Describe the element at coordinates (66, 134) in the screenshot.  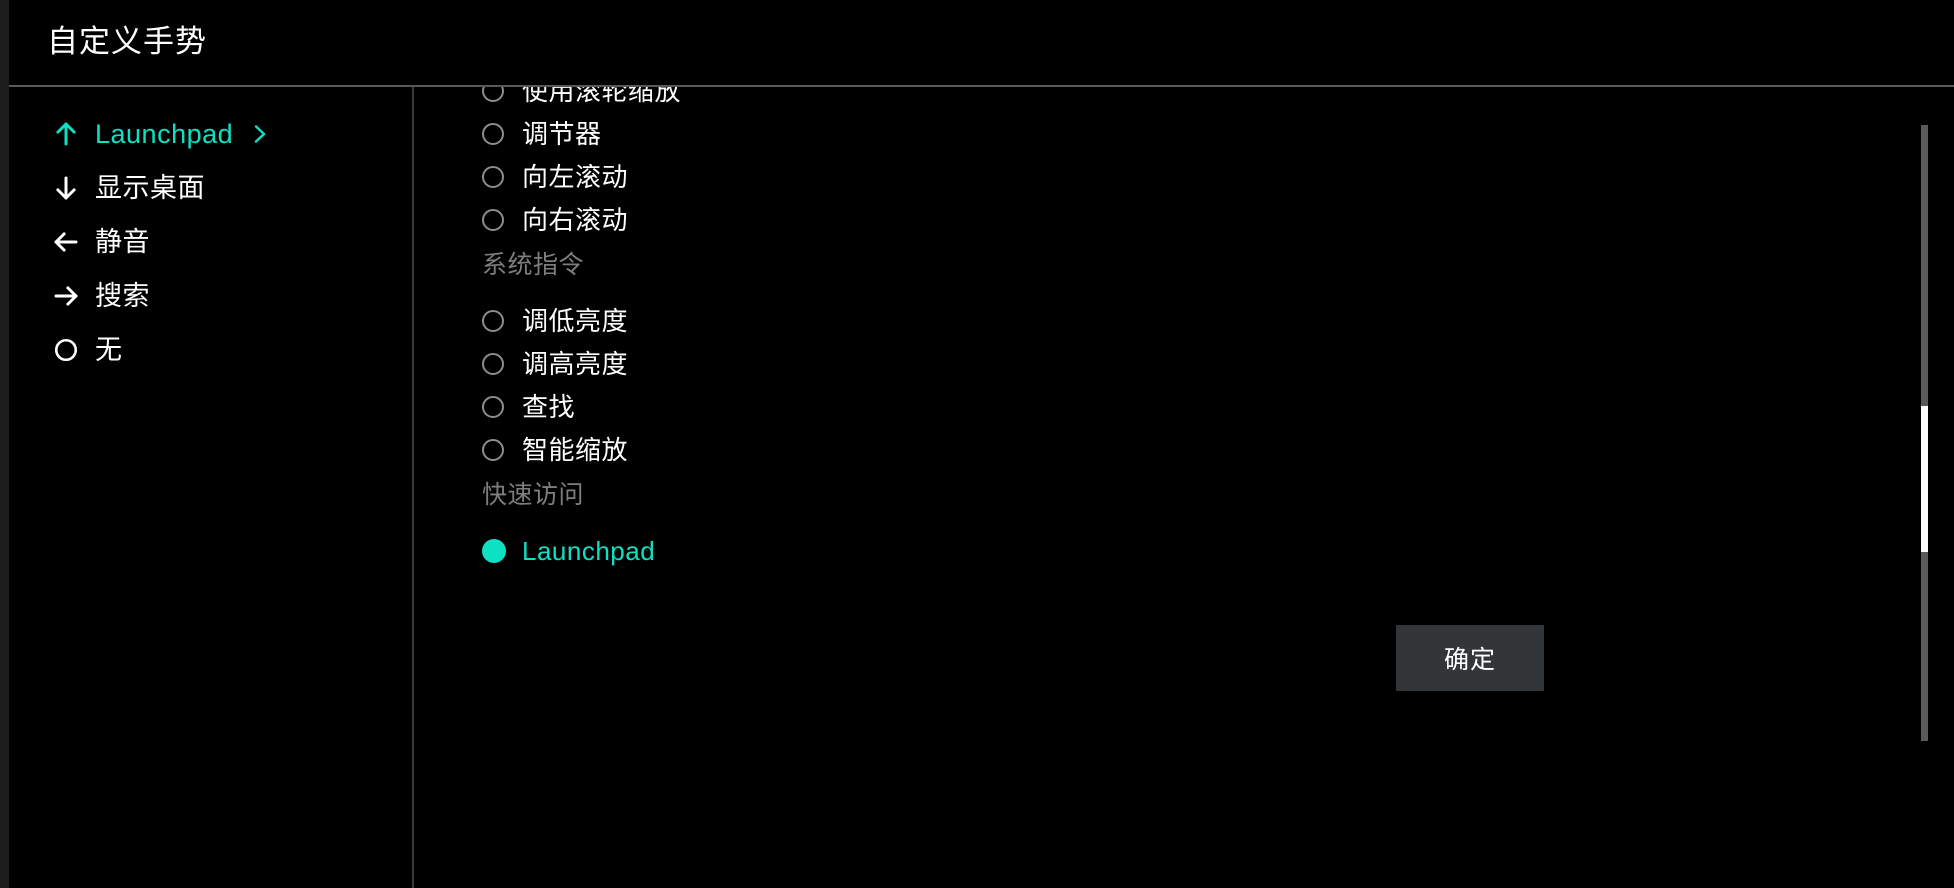
I see `arrow-up-icon` at that location.